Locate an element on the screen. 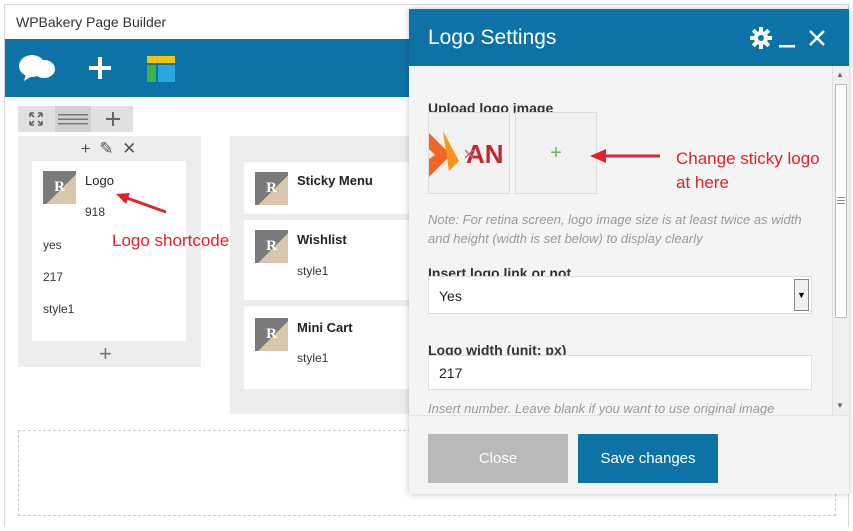 This screenshot has height=531, width=853. close-button: Close is located at coordinates (498, 458).